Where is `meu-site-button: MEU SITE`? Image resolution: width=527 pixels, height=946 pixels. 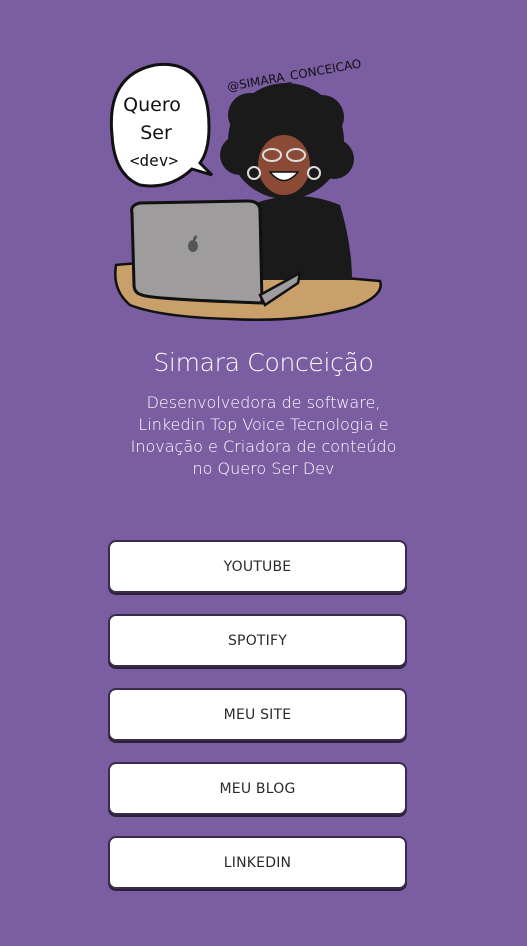
meu-site-button: MEU SITE is located at coordinates (257, 714).